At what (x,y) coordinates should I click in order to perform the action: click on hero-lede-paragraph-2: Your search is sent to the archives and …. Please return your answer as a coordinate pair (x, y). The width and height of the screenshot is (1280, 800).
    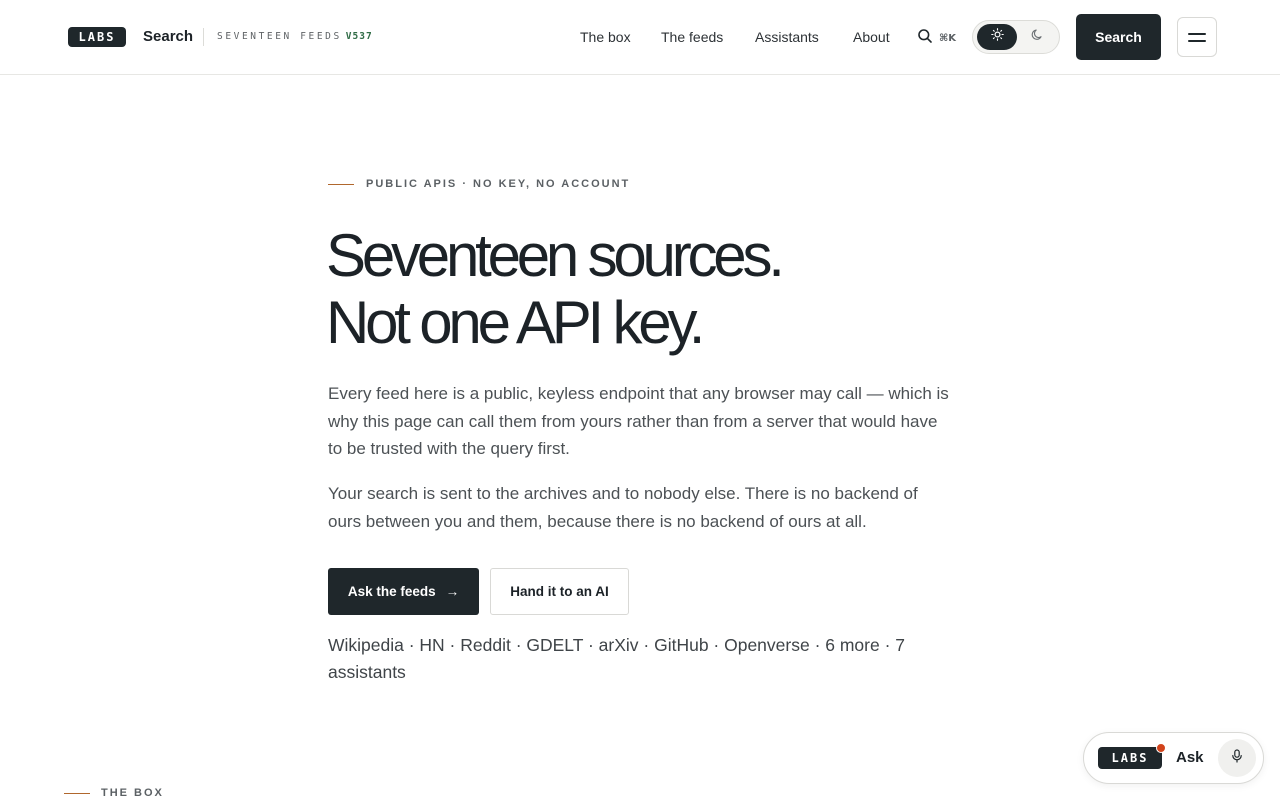
    Looking at the image, I should click on (623, 507).